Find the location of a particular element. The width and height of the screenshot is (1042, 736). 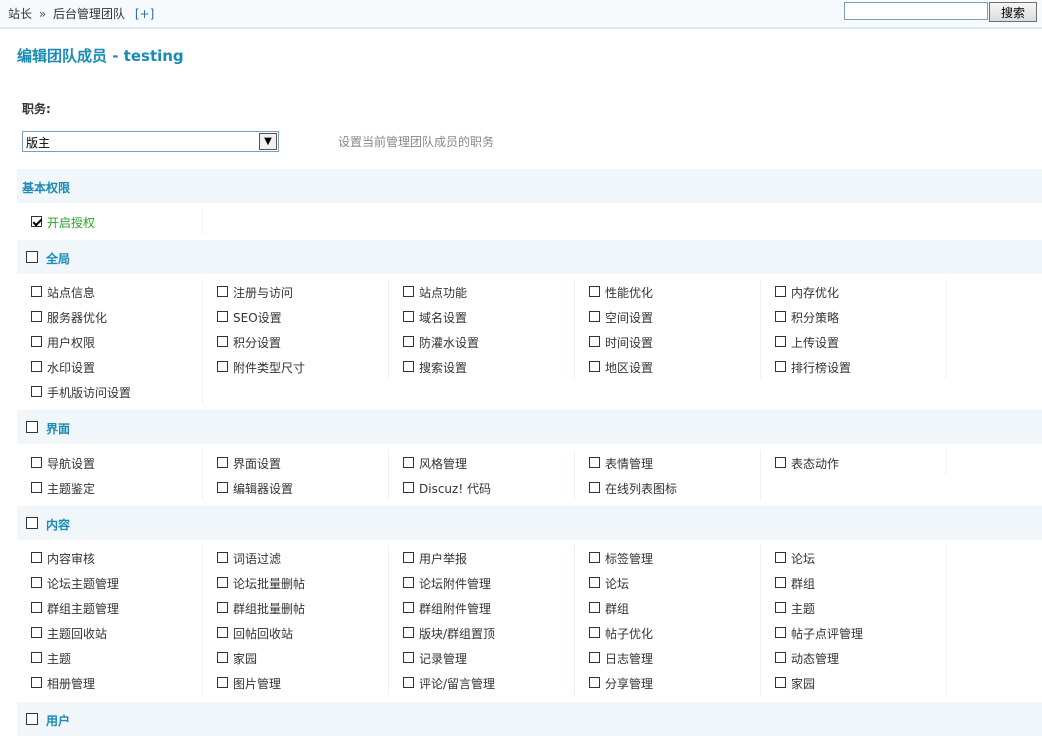

permission-option: 积分策略 is located at coordinates (854, 316).